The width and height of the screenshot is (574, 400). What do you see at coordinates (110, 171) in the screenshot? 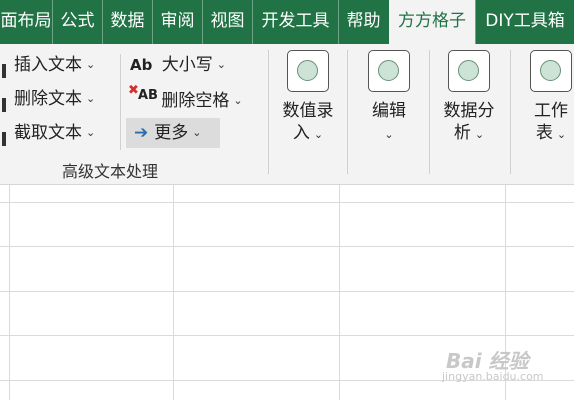
I see `group-label-advanced-text: 高级文本处理` at bounding box center [110, 171].